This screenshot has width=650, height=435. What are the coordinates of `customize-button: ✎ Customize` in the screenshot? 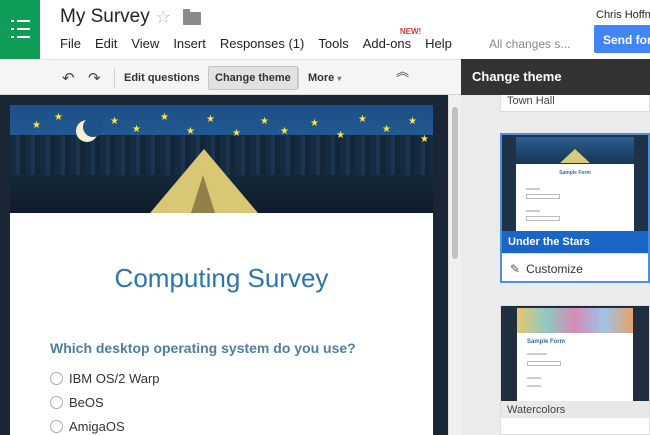 It's located at (575, 267).